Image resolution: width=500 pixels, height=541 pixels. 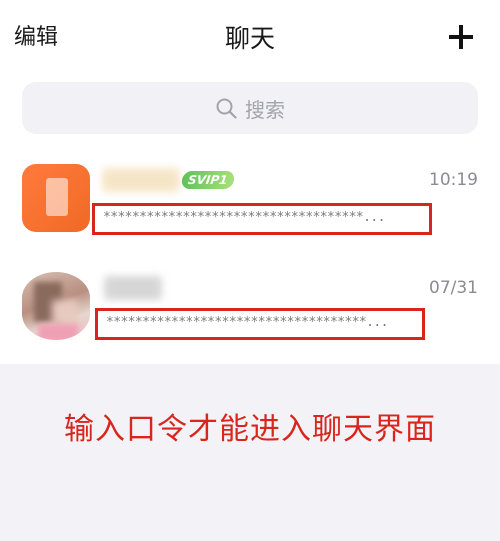 I want to click on search-placeholder: 搜索, so click(x=265, y=109).